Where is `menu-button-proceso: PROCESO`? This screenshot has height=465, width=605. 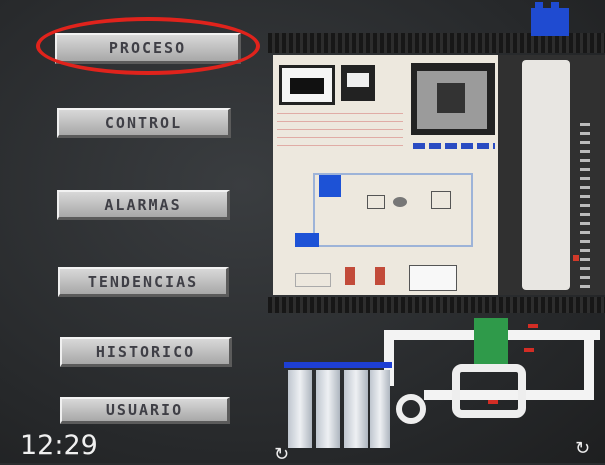
menu-button-proceso: PROCESO is located at coordinates (148, 48).